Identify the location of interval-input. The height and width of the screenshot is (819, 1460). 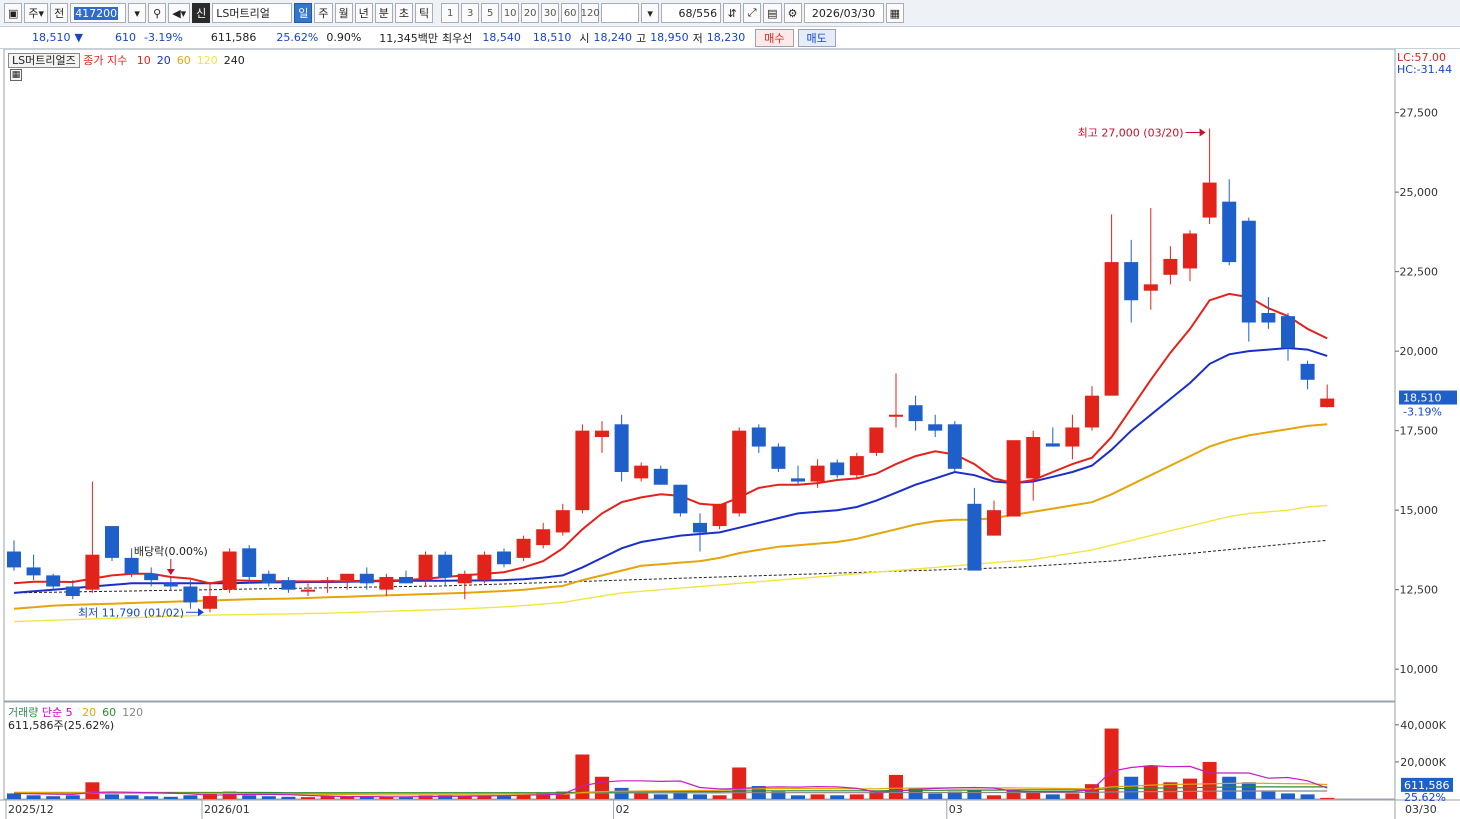
(620, 13).